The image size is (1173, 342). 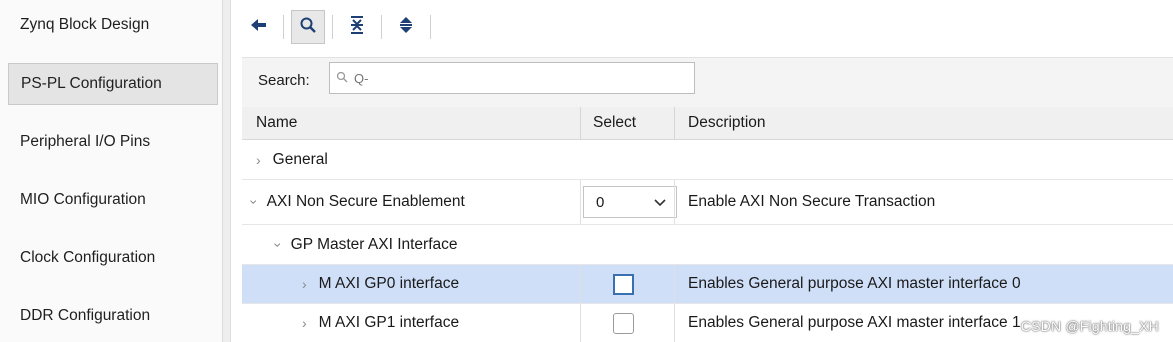 What do you see at coordinates (85, 141) in the screenshot?
I see `nav-label: Peripheral I/O Pins` at bounding box center [85, 141].